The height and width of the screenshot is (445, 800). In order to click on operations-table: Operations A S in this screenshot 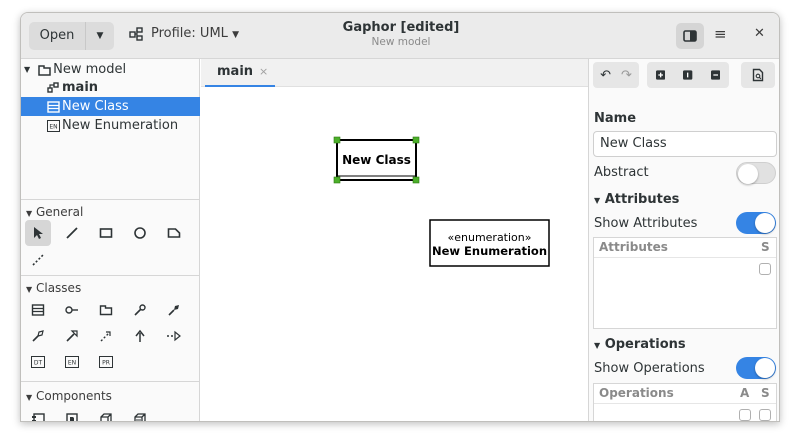, I will do `click(685, 402)`.